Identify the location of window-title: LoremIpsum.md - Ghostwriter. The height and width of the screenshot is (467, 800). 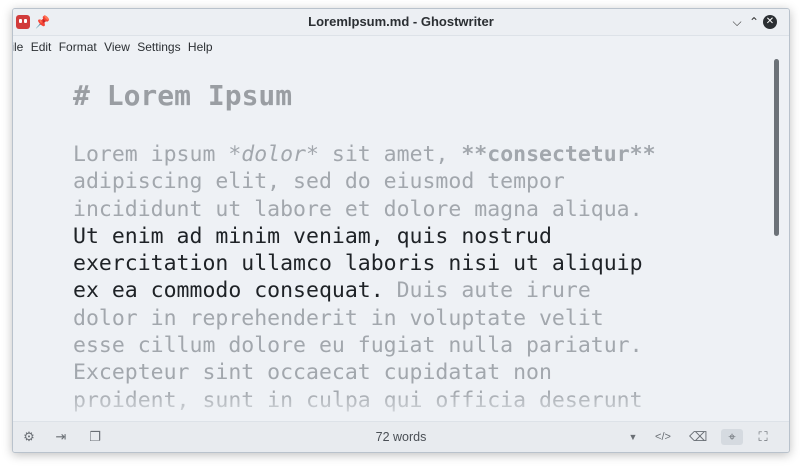
(401, 21).